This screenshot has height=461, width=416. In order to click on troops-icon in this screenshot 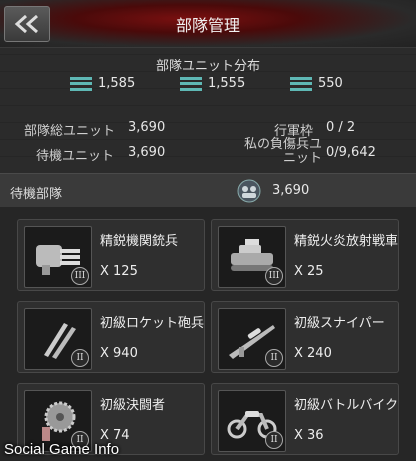, I will do `click(249, 191)`.